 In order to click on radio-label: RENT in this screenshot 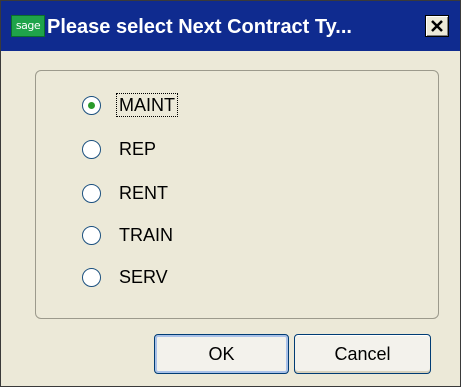, I will do `click(143, 193)`.